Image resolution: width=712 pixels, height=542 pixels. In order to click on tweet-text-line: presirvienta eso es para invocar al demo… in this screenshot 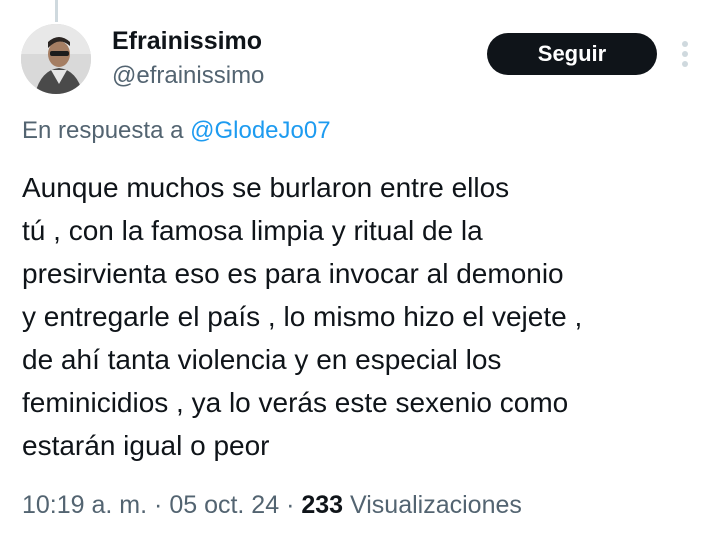, I will do `click(293, 273)`.